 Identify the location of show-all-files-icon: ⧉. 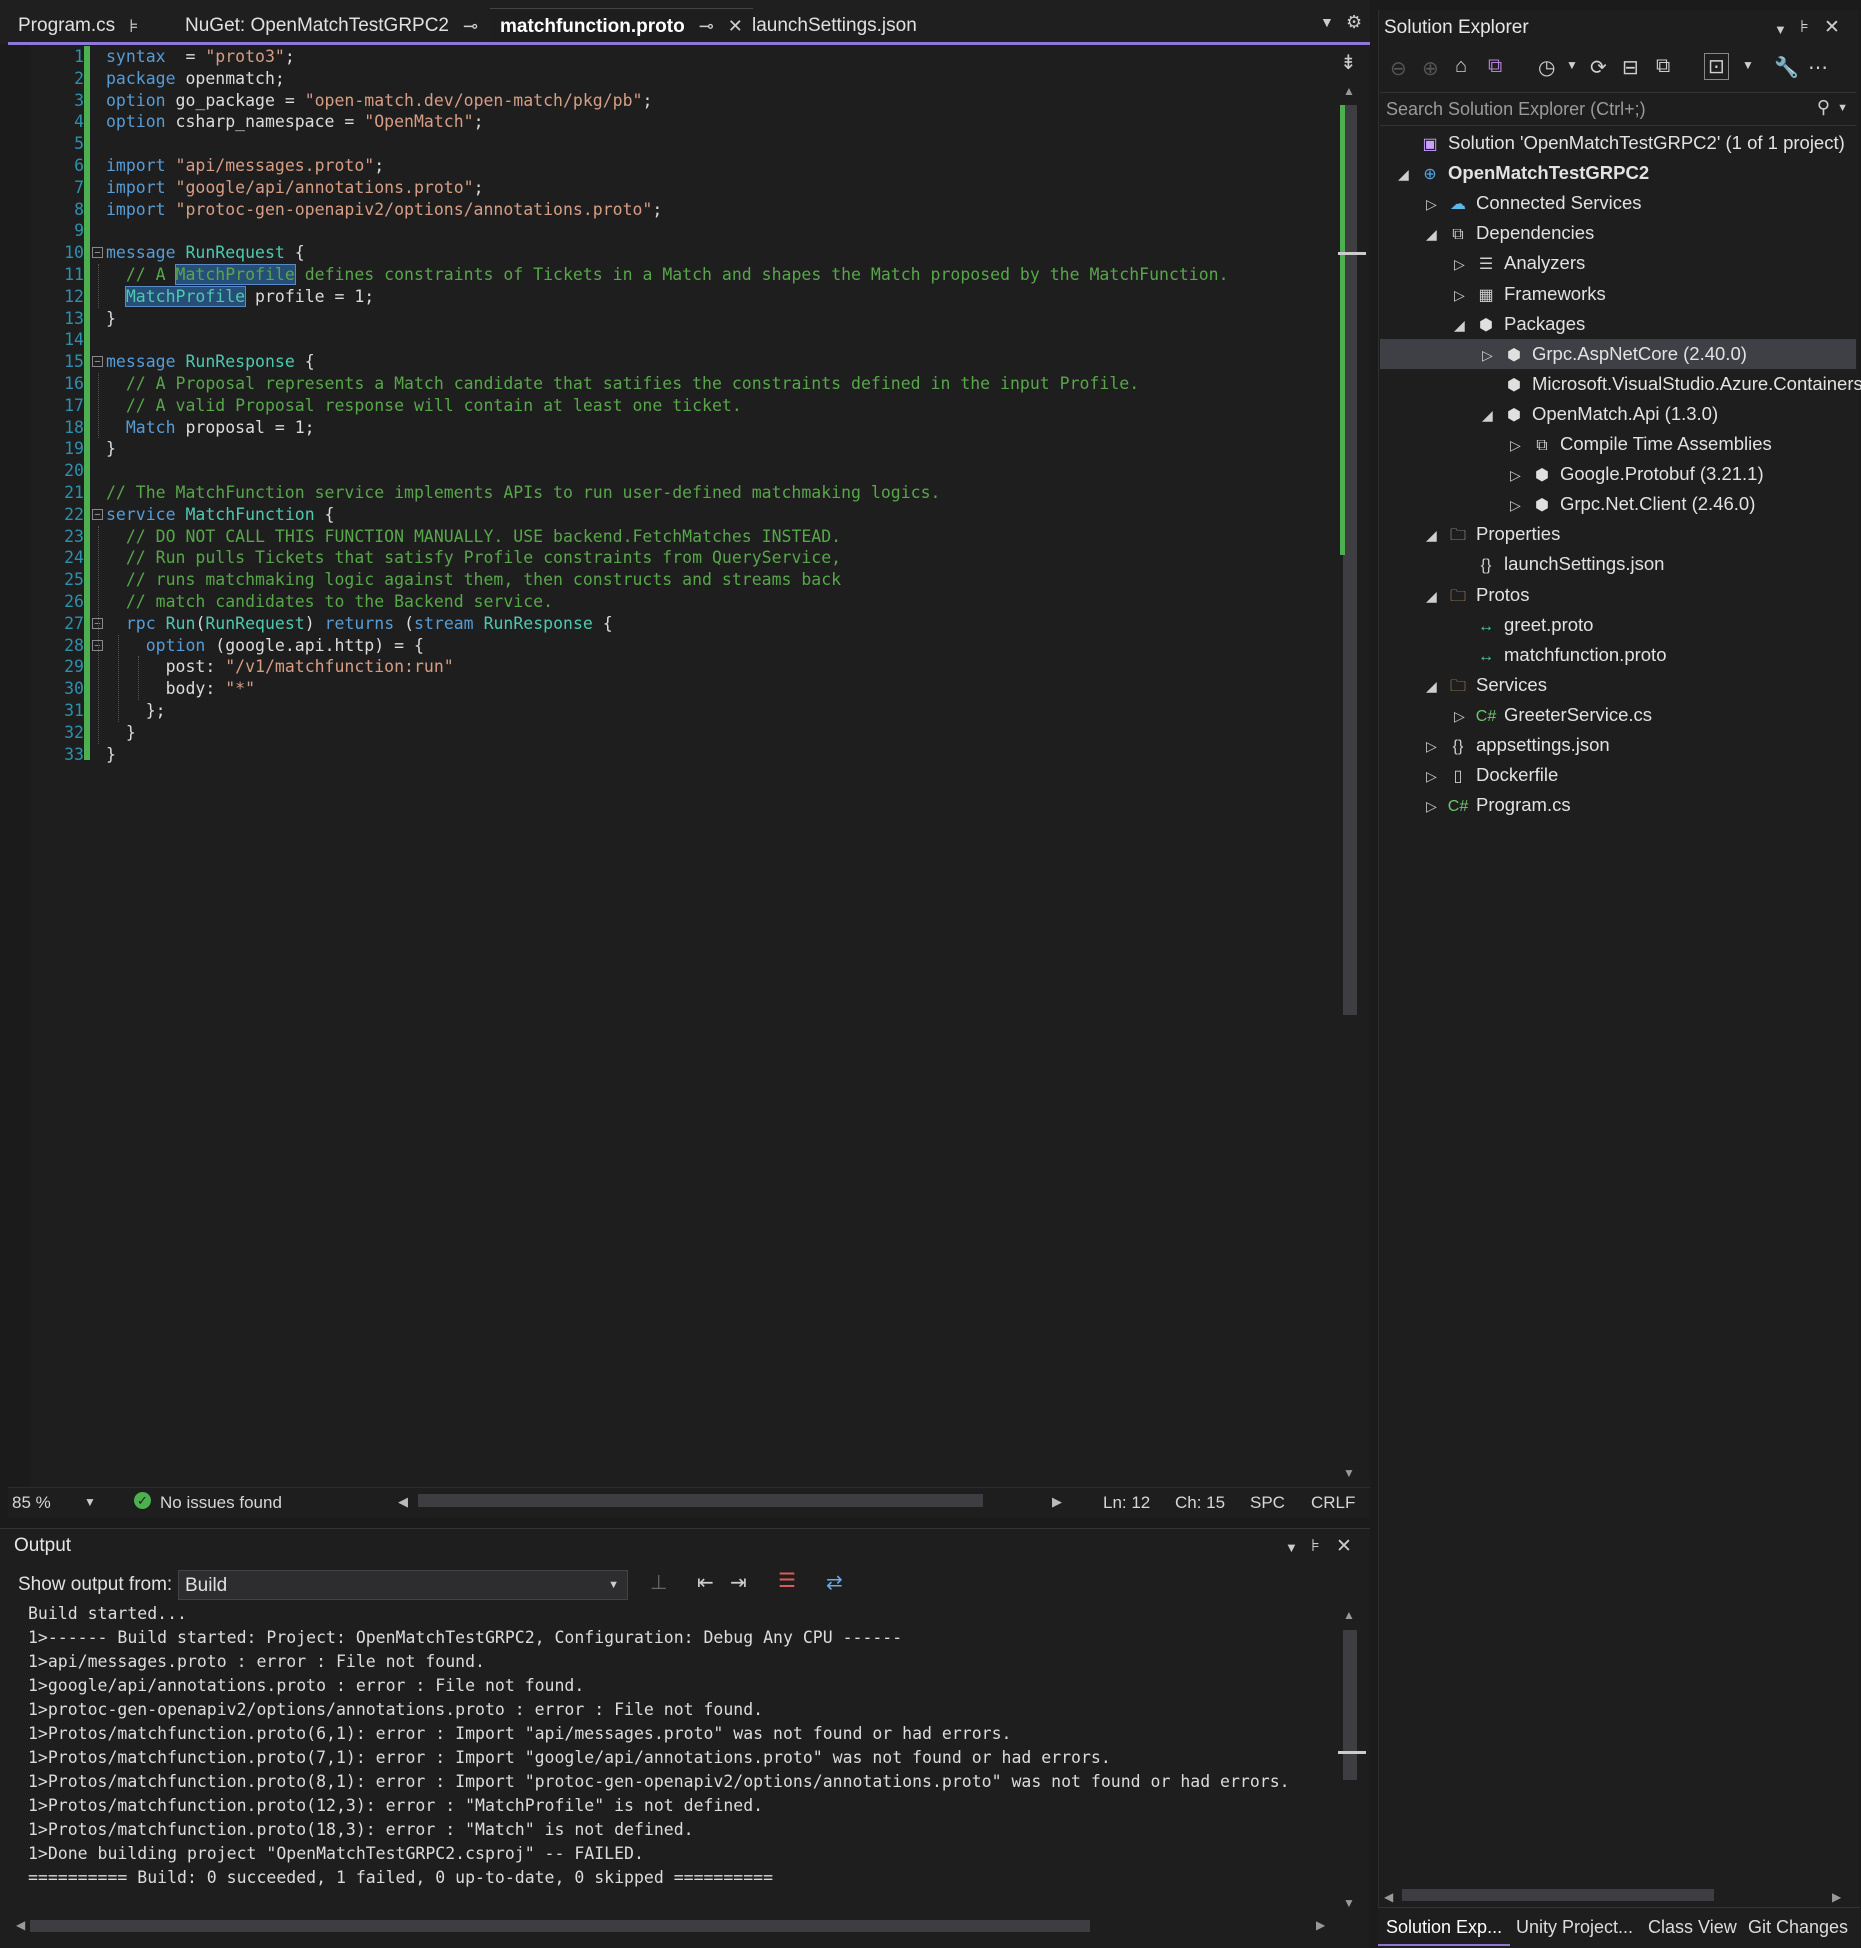
(1663, 66).